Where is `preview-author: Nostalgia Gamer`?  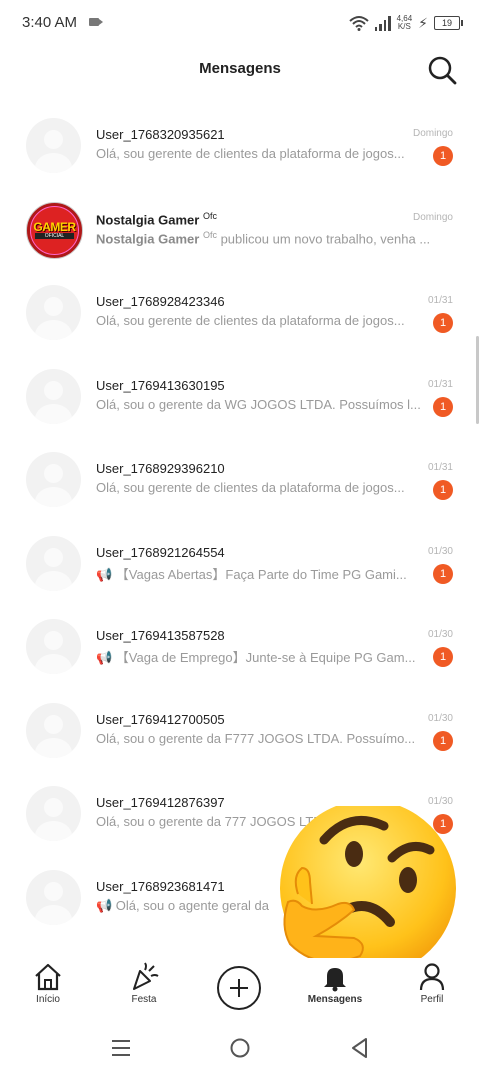
preview-author: Nostalgia Gamer is located at coordinates (148, 238).